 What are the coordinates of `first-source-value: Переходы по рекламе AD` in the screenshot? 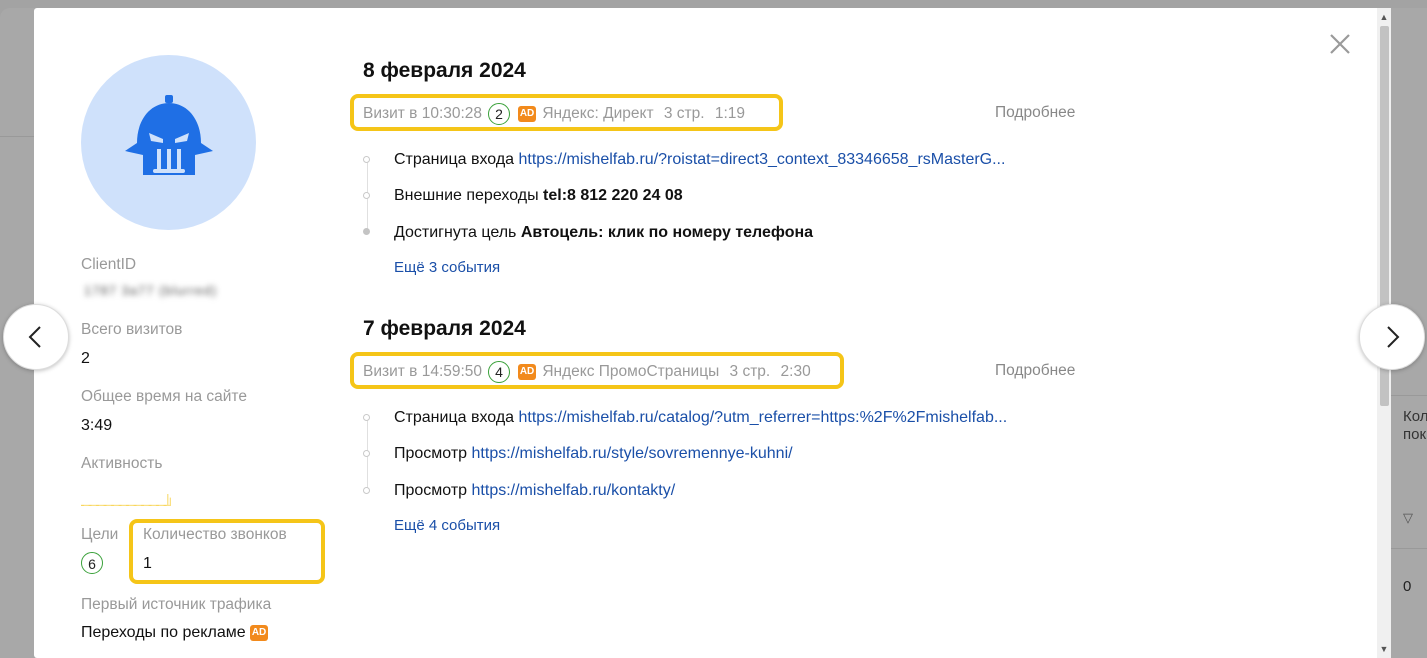 It's located at (175, 633).